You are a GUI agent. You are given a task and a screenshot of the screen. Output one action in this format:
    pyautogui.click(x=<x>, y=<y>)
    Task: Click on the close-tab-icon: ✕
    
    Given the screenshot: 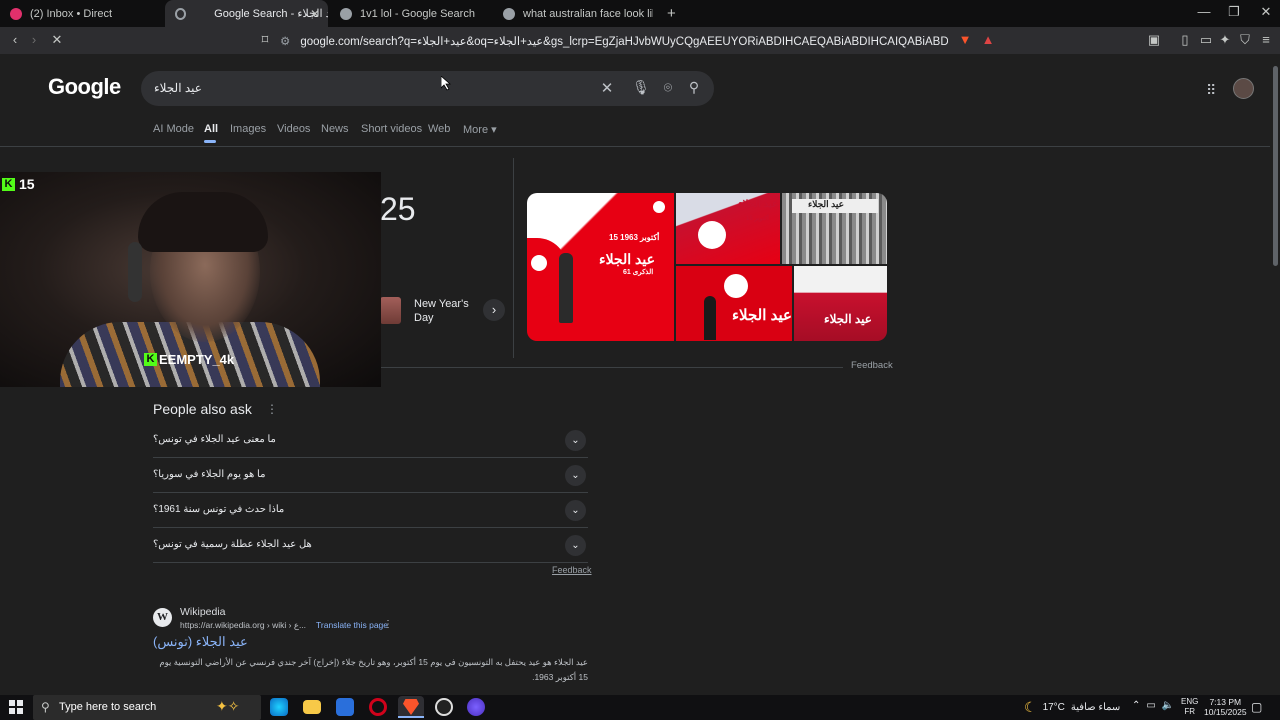 What is the action you would take?
    pyautogui.click(x=315, y=14)
    